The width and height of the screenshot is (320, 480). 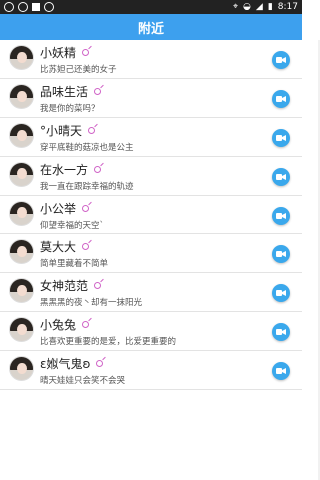 What do you see at coordinates (64, 169) in the screenshot?
I see `user-name: 在水一方` at bounding box center [64, 169].